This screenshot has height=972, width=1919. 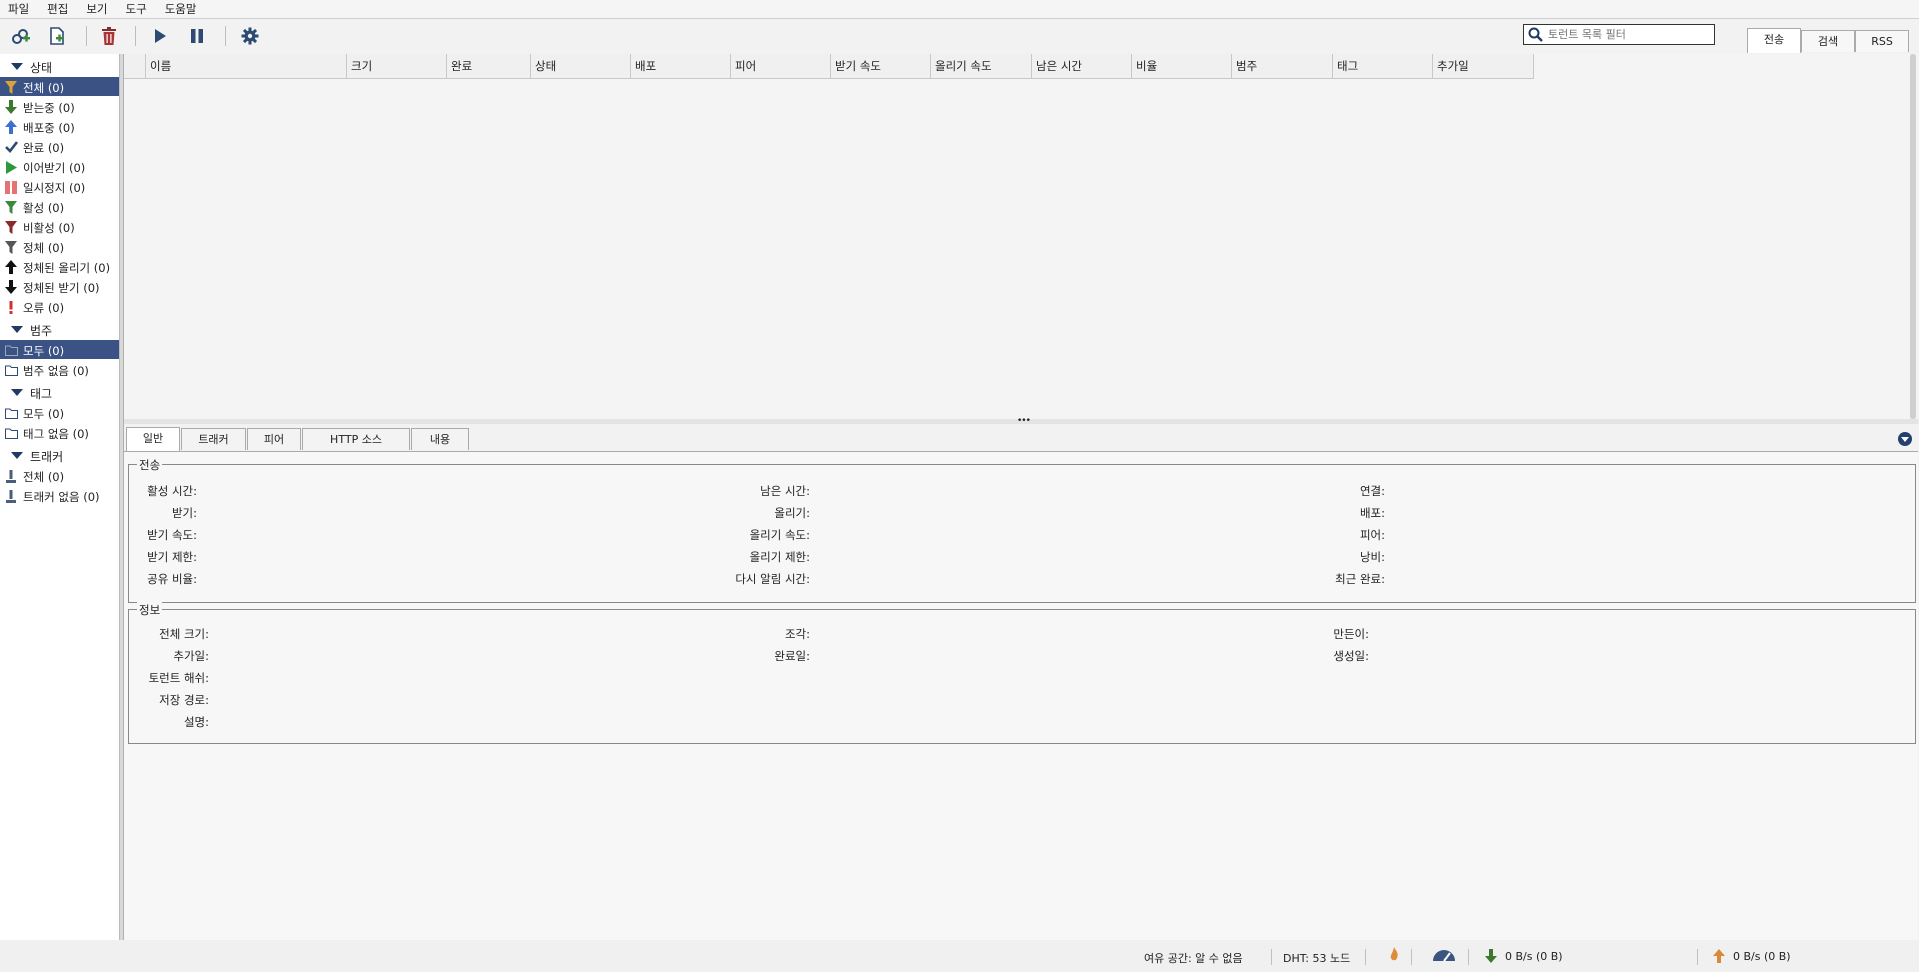 I want to click on column-header-seeds: 배포, so click(x=681, y=66).